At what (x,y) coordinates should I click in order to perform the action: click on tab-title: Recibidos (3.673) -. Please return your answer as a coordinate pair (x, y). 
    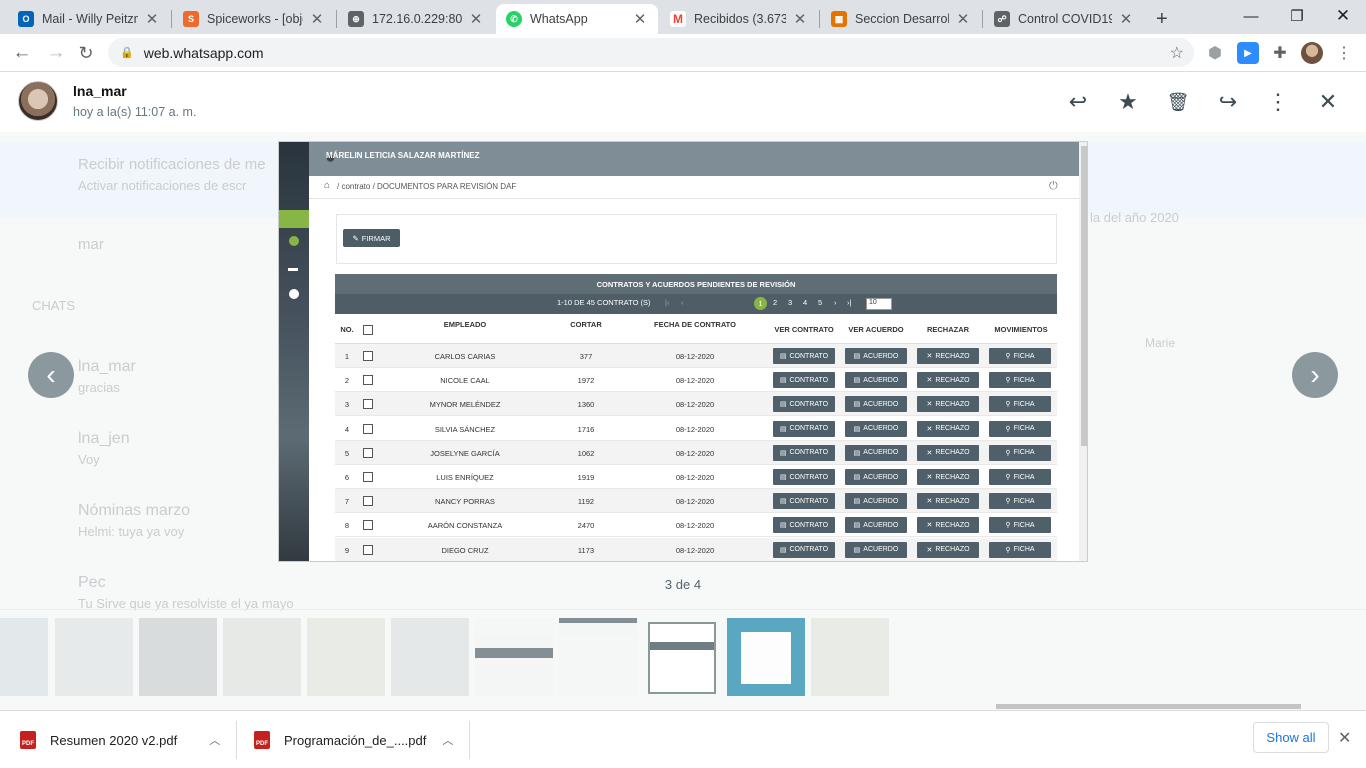
    Looking at the image, I should click on (740, 19).